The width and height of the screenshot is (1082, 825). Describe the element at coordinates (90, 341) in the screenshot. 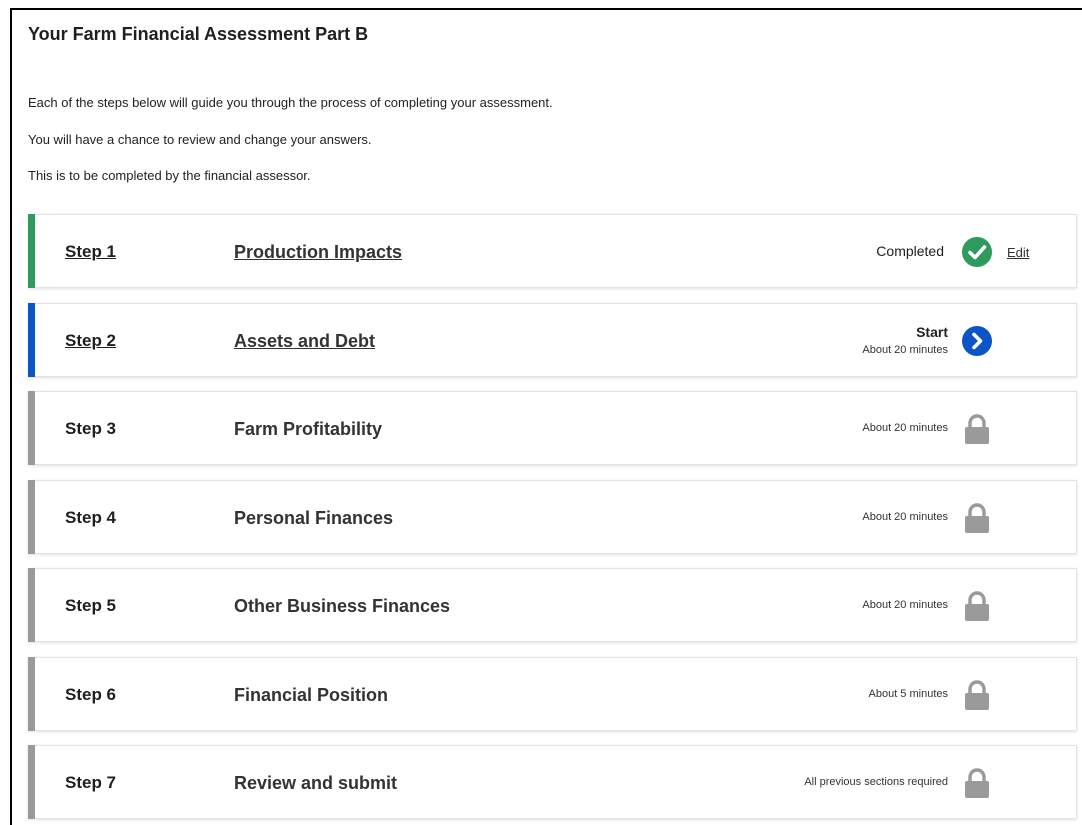

I see `step-label: Step 2` at that location.